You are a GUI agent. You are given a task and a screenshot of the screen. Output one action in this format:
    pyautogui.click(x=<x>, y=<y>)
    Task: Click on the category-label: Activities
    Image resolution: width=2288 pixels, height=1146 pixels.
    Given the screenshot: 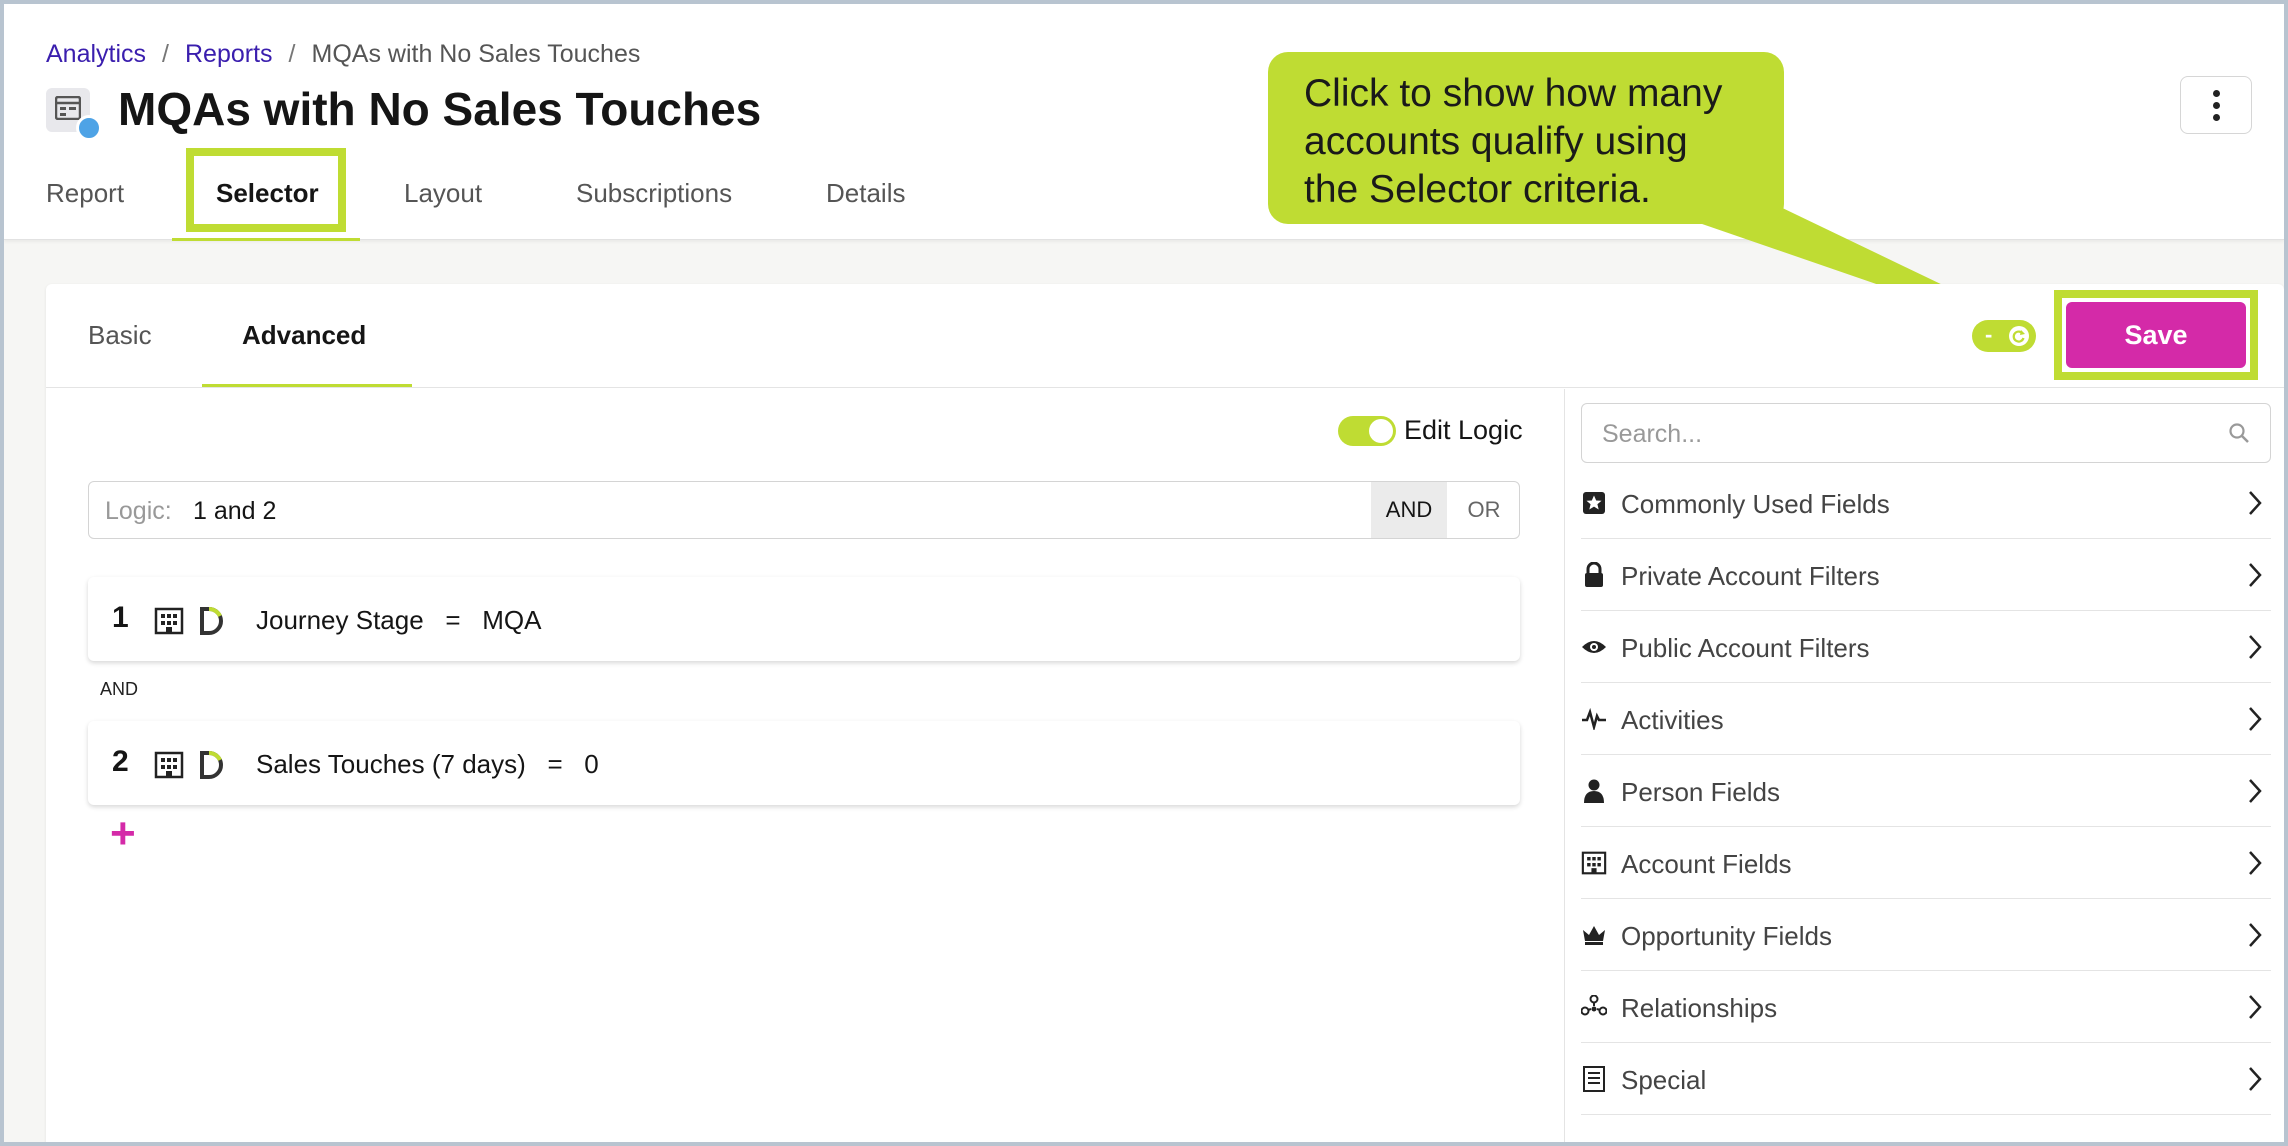 What is the action you would take?
    pyautogui.click(x=1672, y=720)
    